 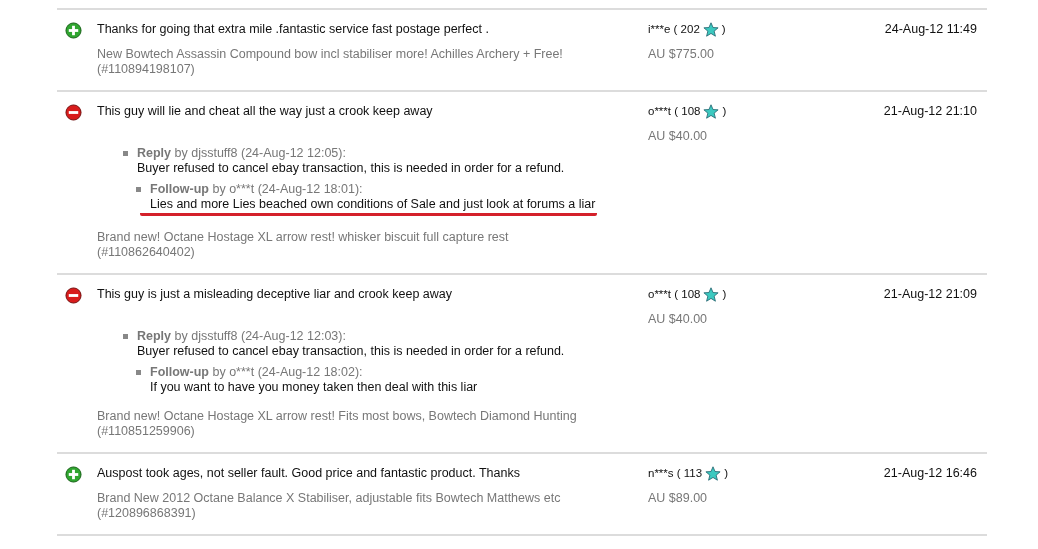 I want to click on reply-text: If you want to have you money taken then deal with this liar, so click(x=314, y=387).